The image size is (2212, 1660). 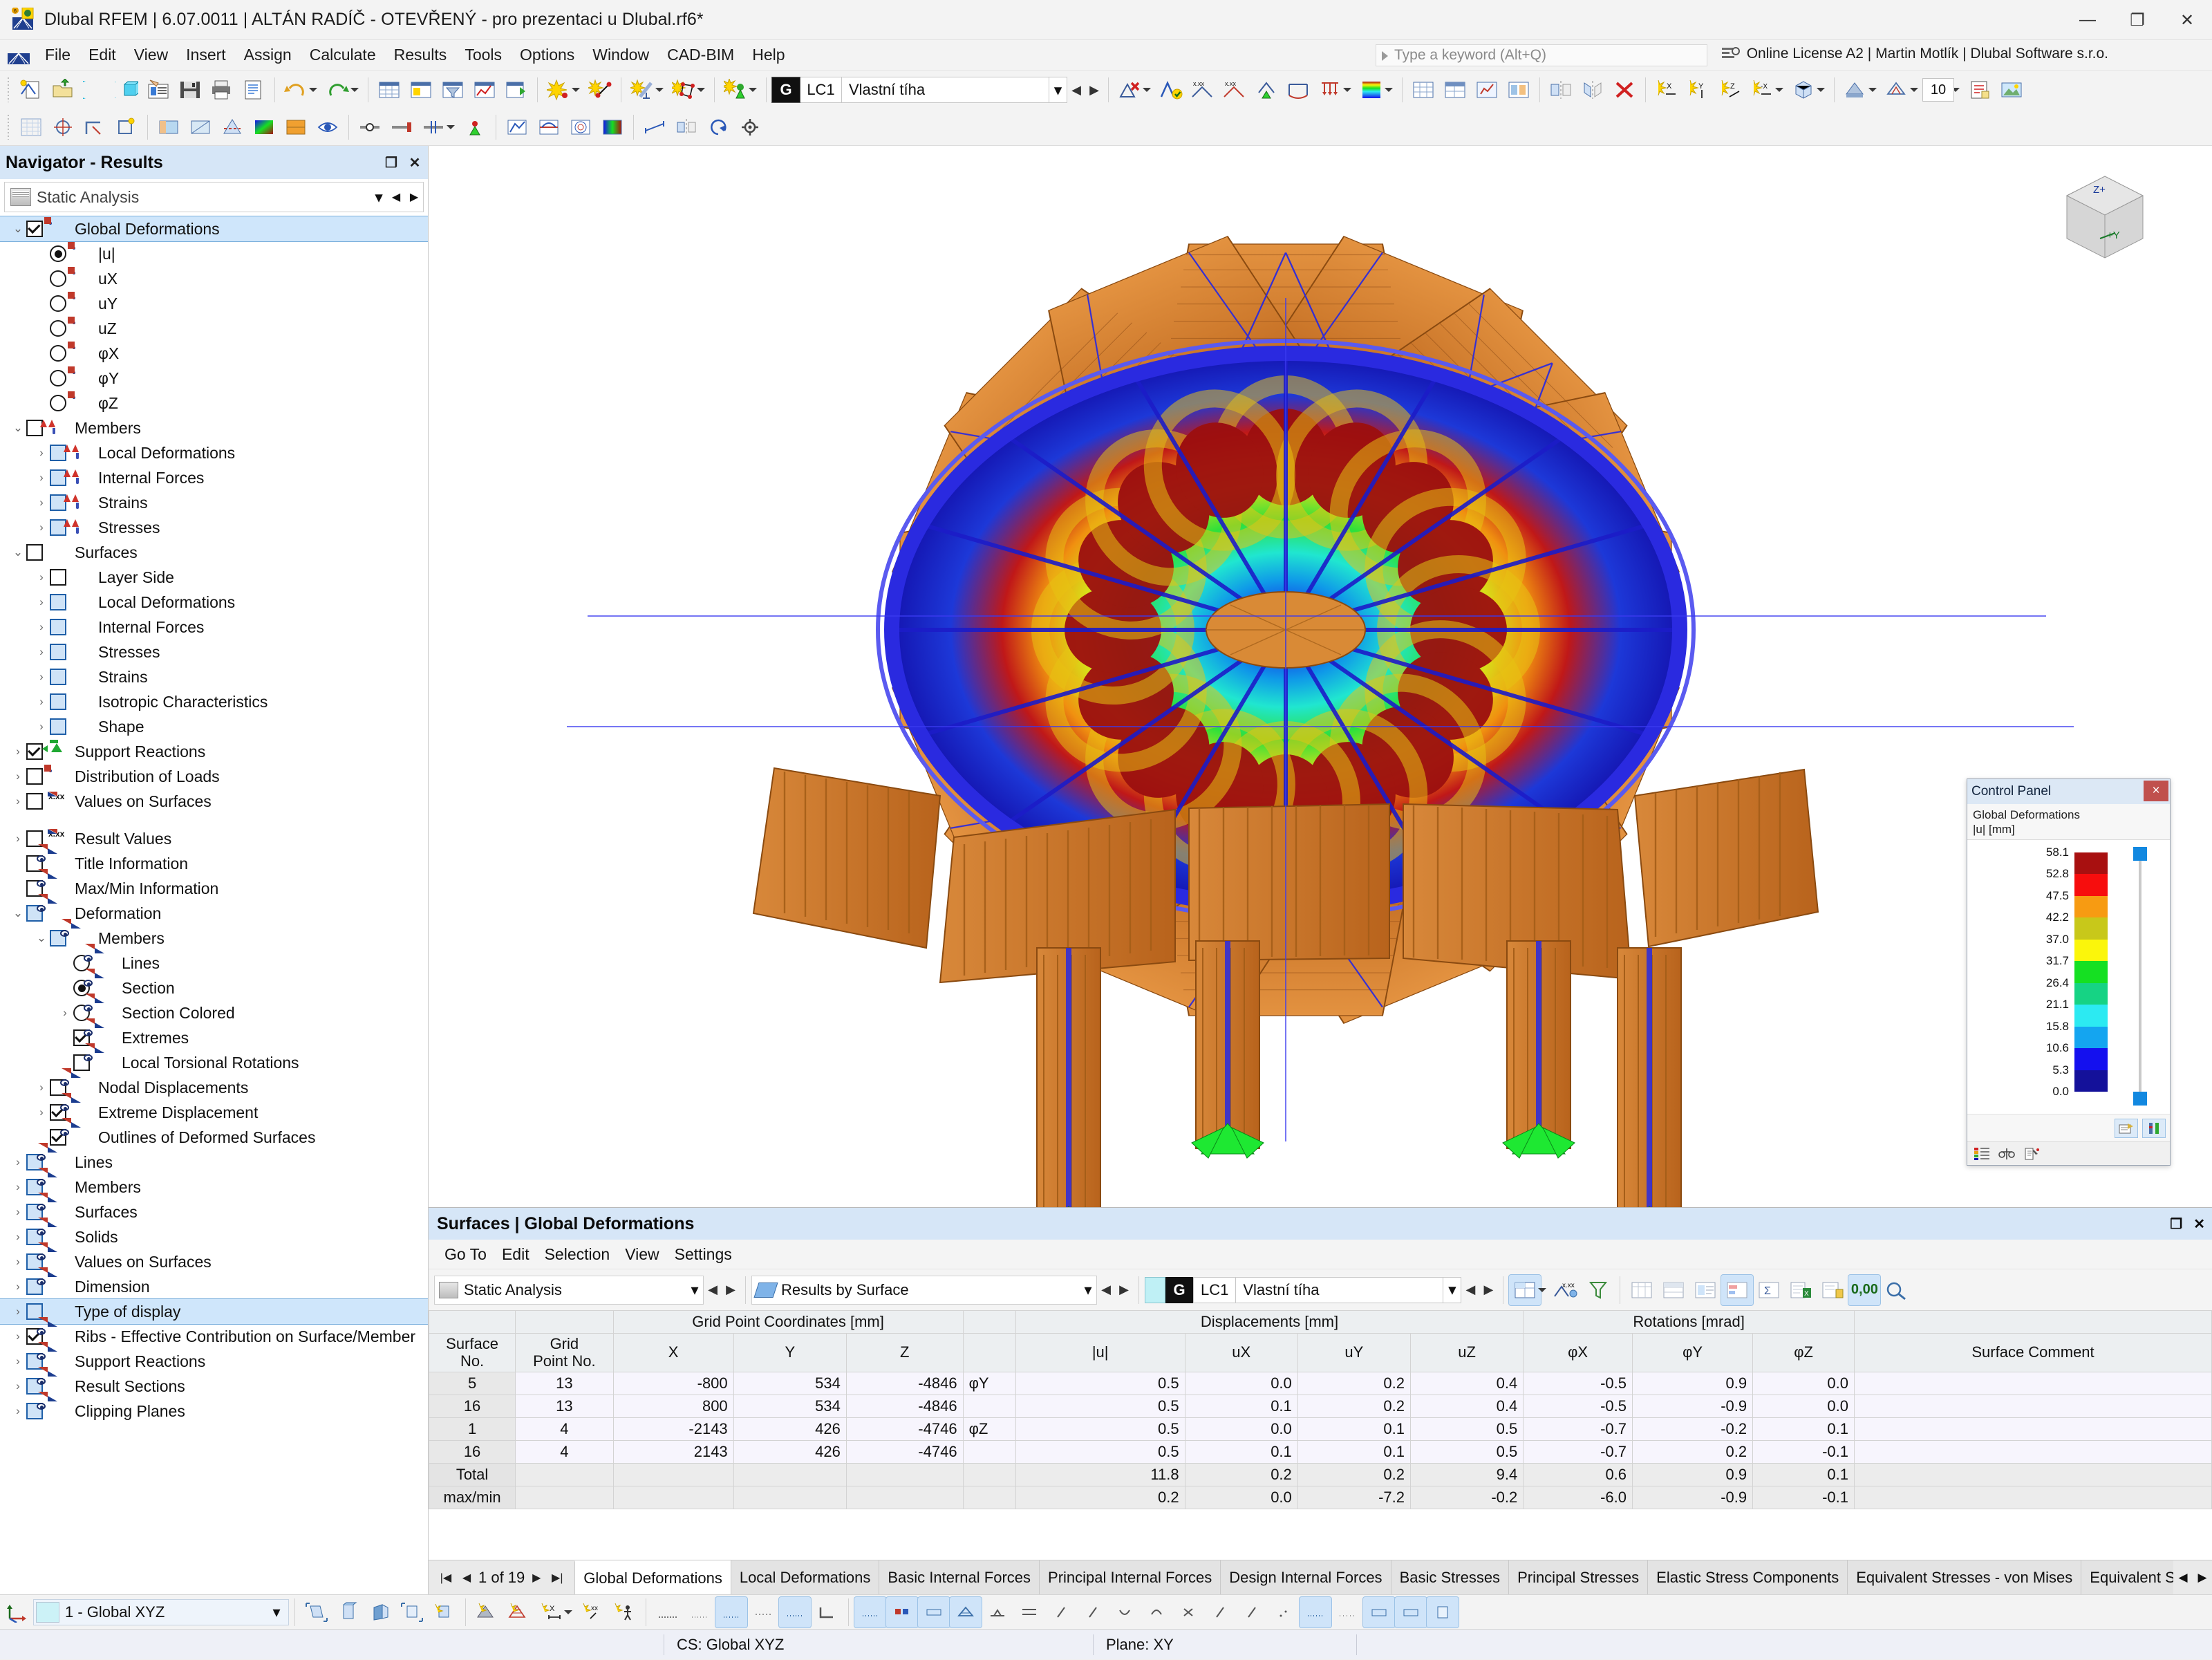 I want to click on osnap-button, so click(x=126, y=127).